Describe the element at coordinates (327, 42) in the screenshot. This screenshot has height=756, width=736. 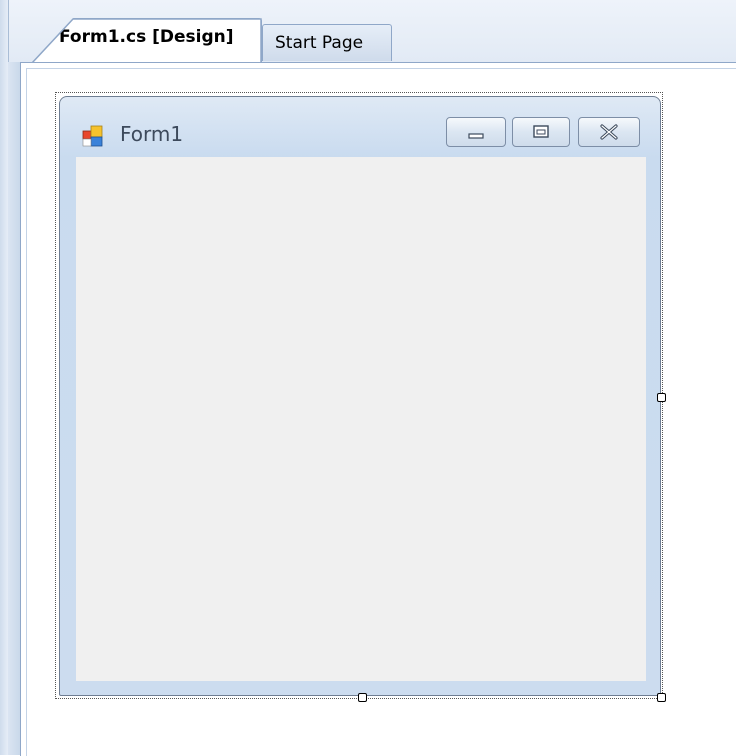
I see `tab-start-page: Start Page` at that location.